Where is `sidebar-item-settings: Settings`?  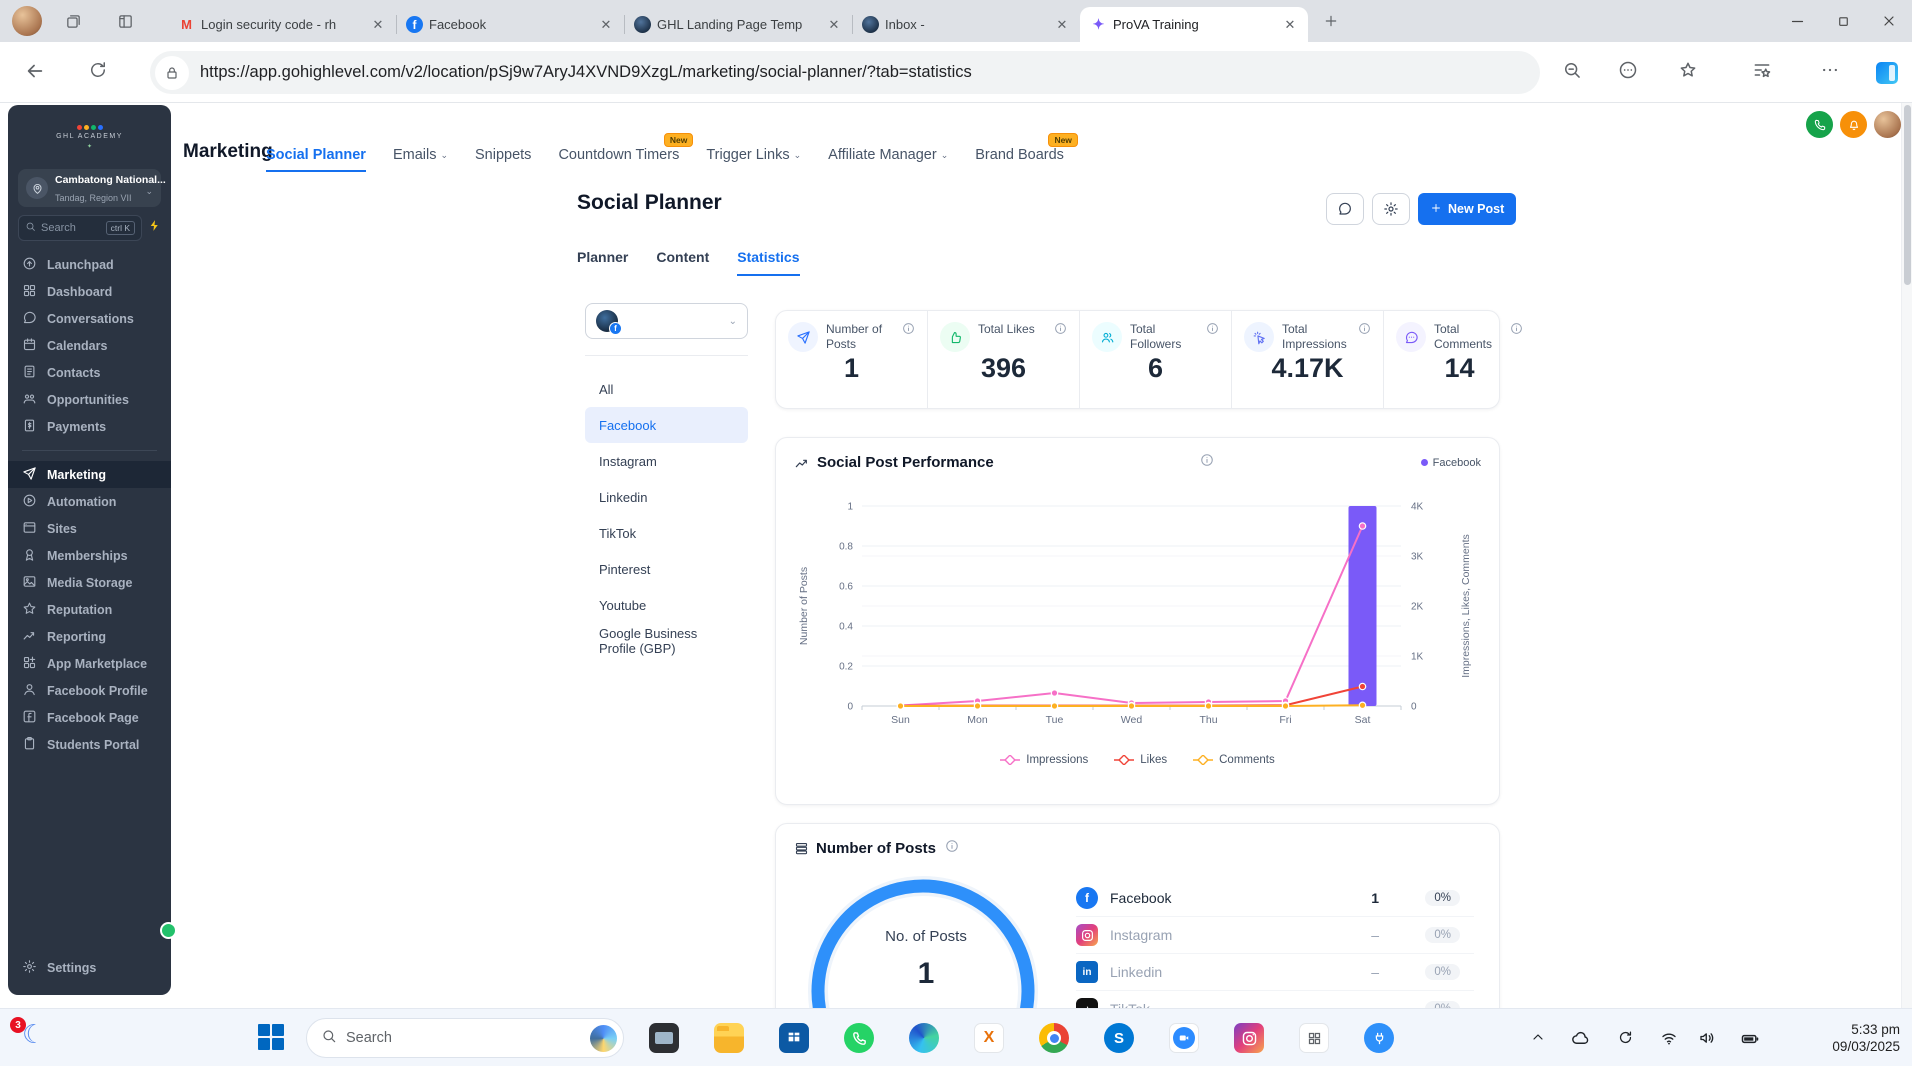 sidebar-item-settings: Settings is located at coordinates (89, 967).